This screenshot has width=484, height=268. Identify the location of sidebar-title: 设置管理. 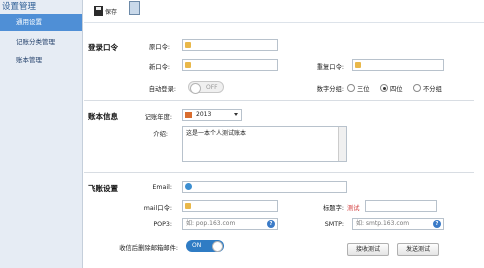
(19, 7).